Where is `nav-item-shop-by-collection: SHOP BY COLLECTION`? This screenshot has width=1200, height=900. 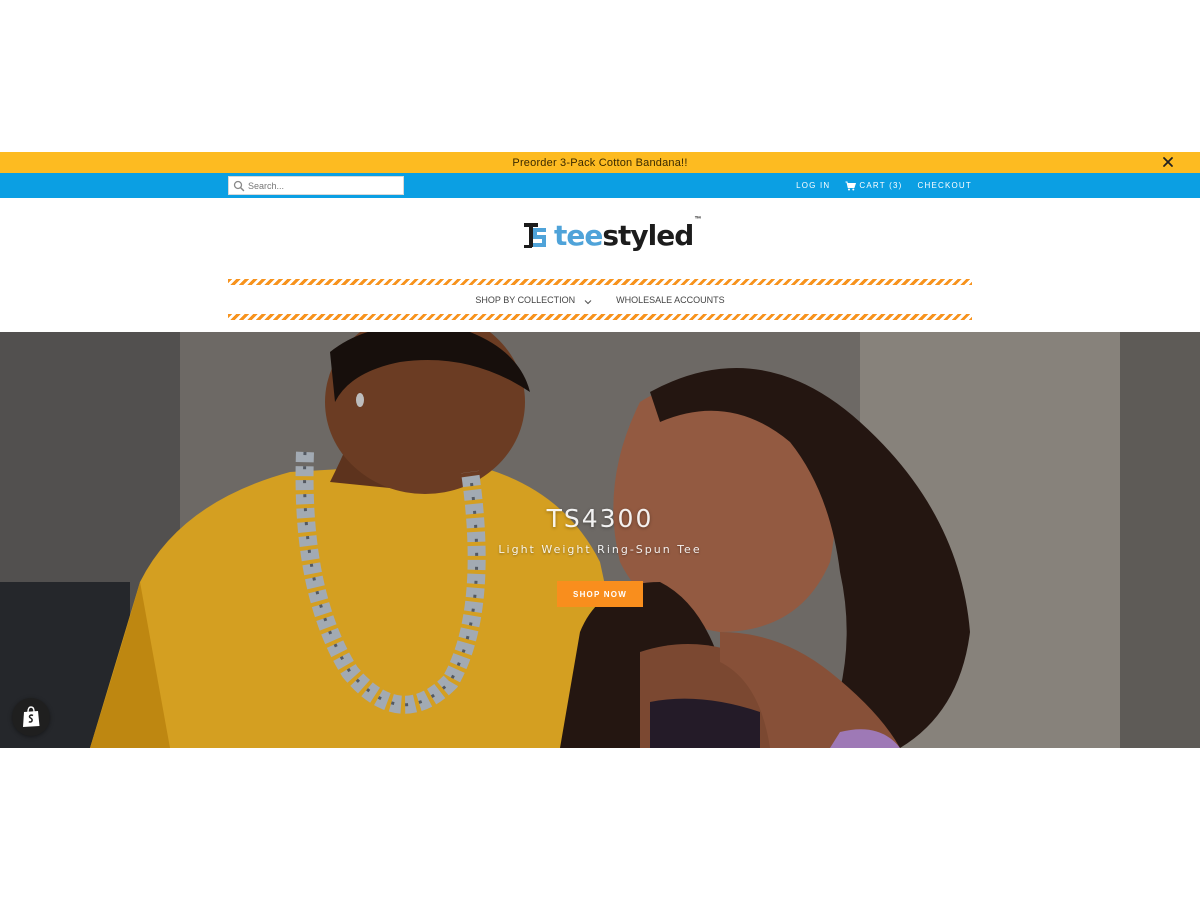
nav-item-shop-by-collection: SHOP BY COLLECTION is located at coordinates (533, 300).